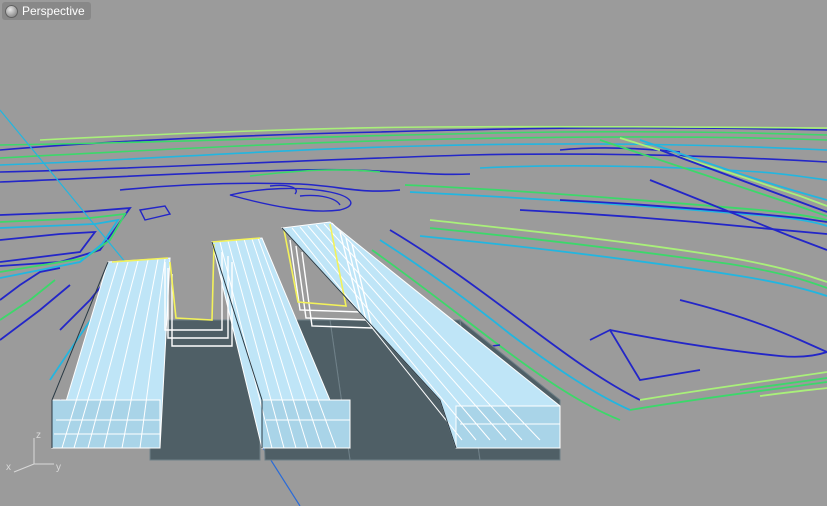  I want to click on horizon-contours, so click(413, 158).